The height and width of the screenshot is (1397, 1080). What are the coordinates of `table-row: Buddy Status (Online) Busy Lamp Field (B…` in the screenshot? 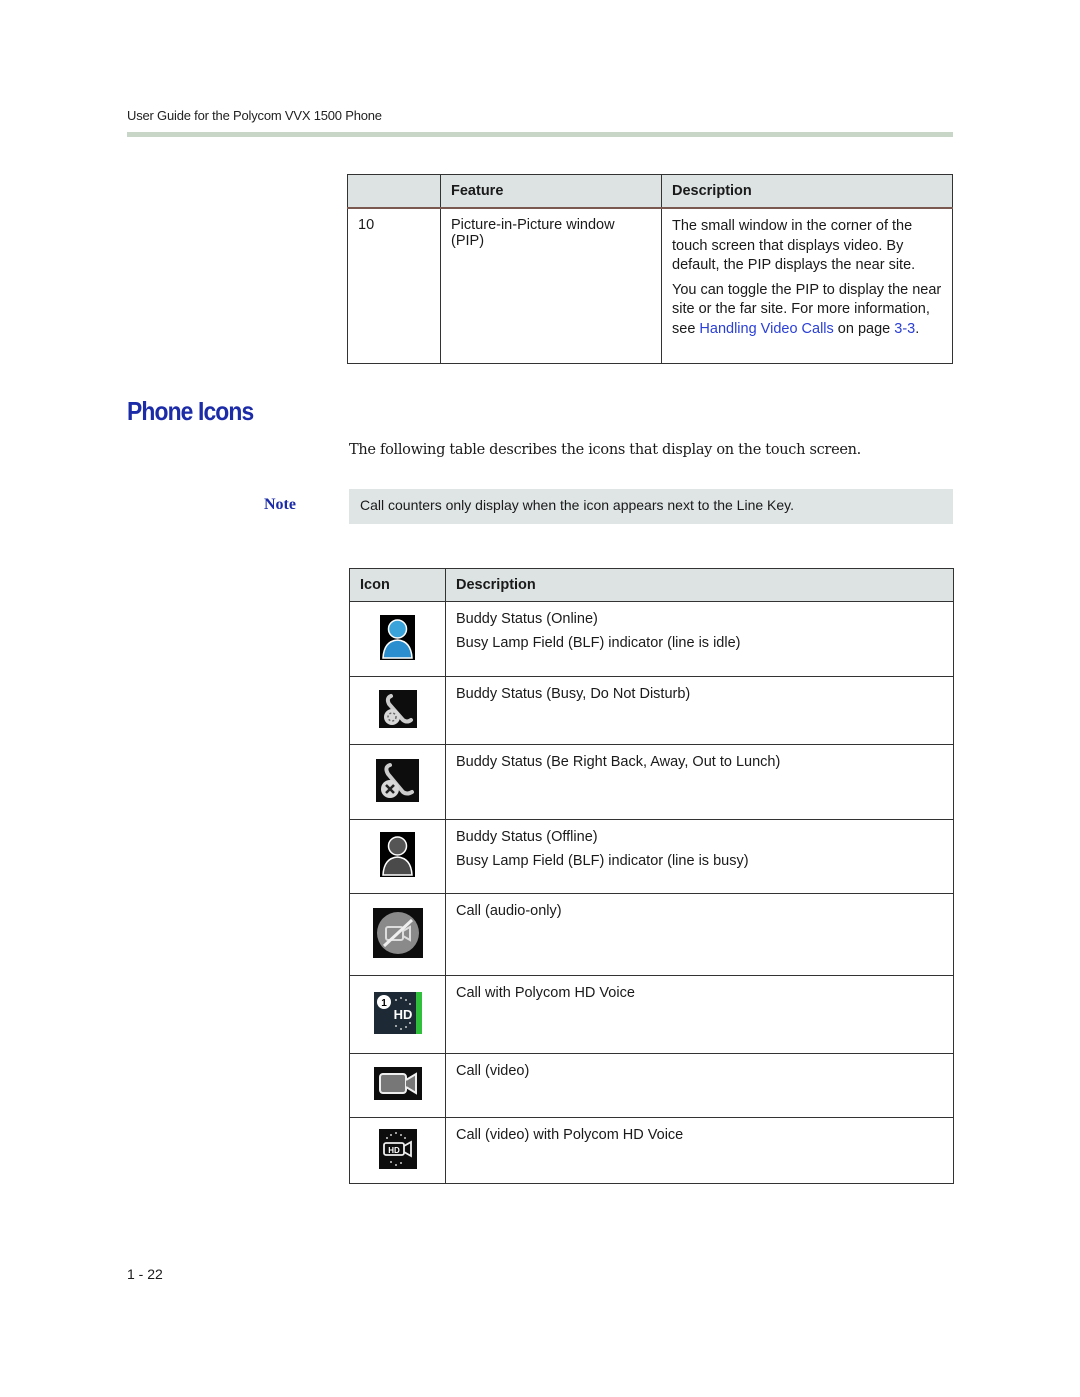 It's located at (651, 639).